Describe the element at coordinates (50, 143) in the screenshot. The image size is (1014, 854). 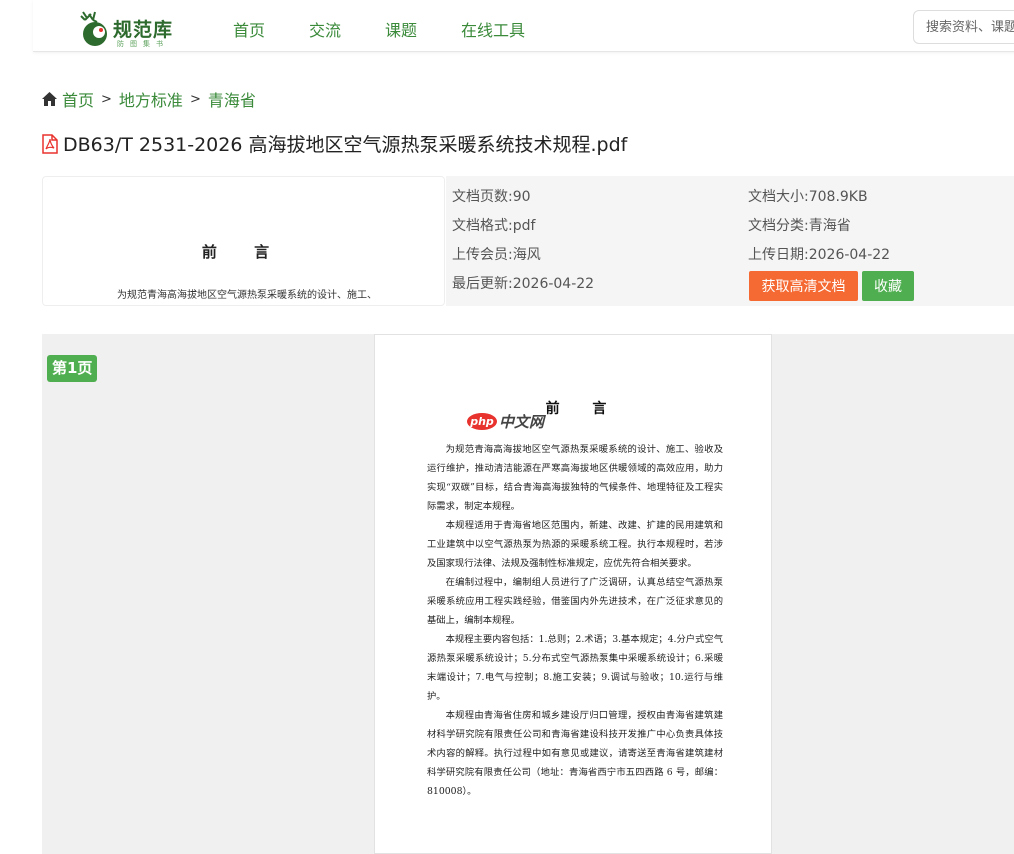
I see `pdf-file-icon` at that location.